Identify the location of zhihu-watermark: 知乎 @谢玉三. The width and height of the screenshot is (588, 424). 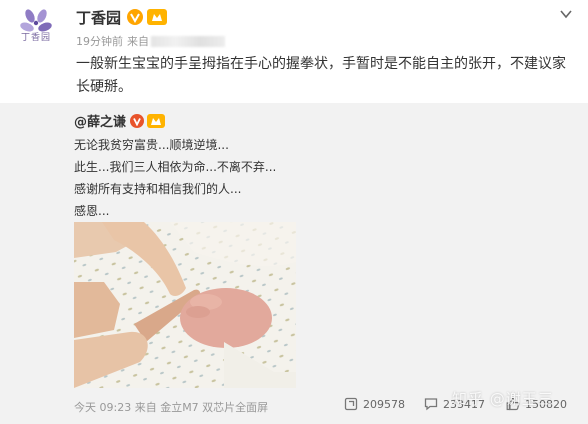
(503, 399).